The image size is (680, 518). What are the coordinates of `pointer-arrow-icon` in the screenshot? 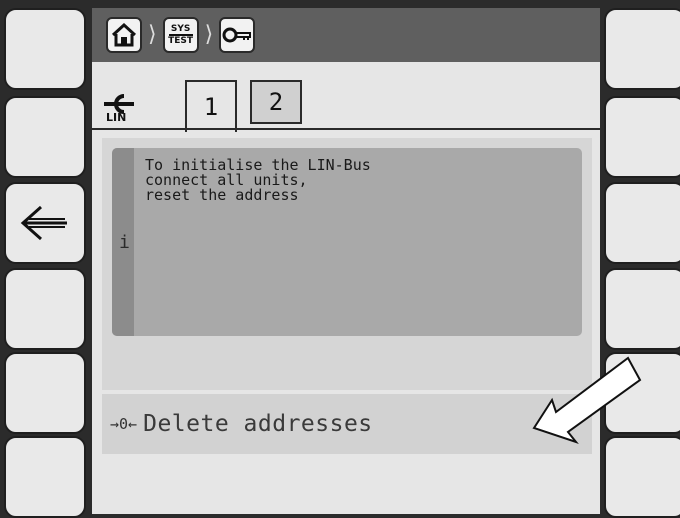 It's located at (587, 400).